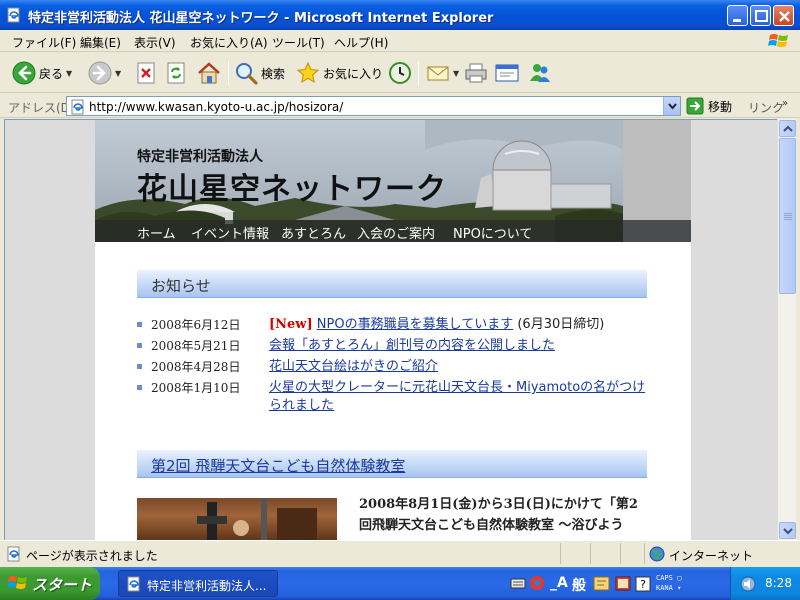 The width and height of the screenshot is (800, 600). I want to click on nav-about-npo: NPOについて, so click(492, 232).